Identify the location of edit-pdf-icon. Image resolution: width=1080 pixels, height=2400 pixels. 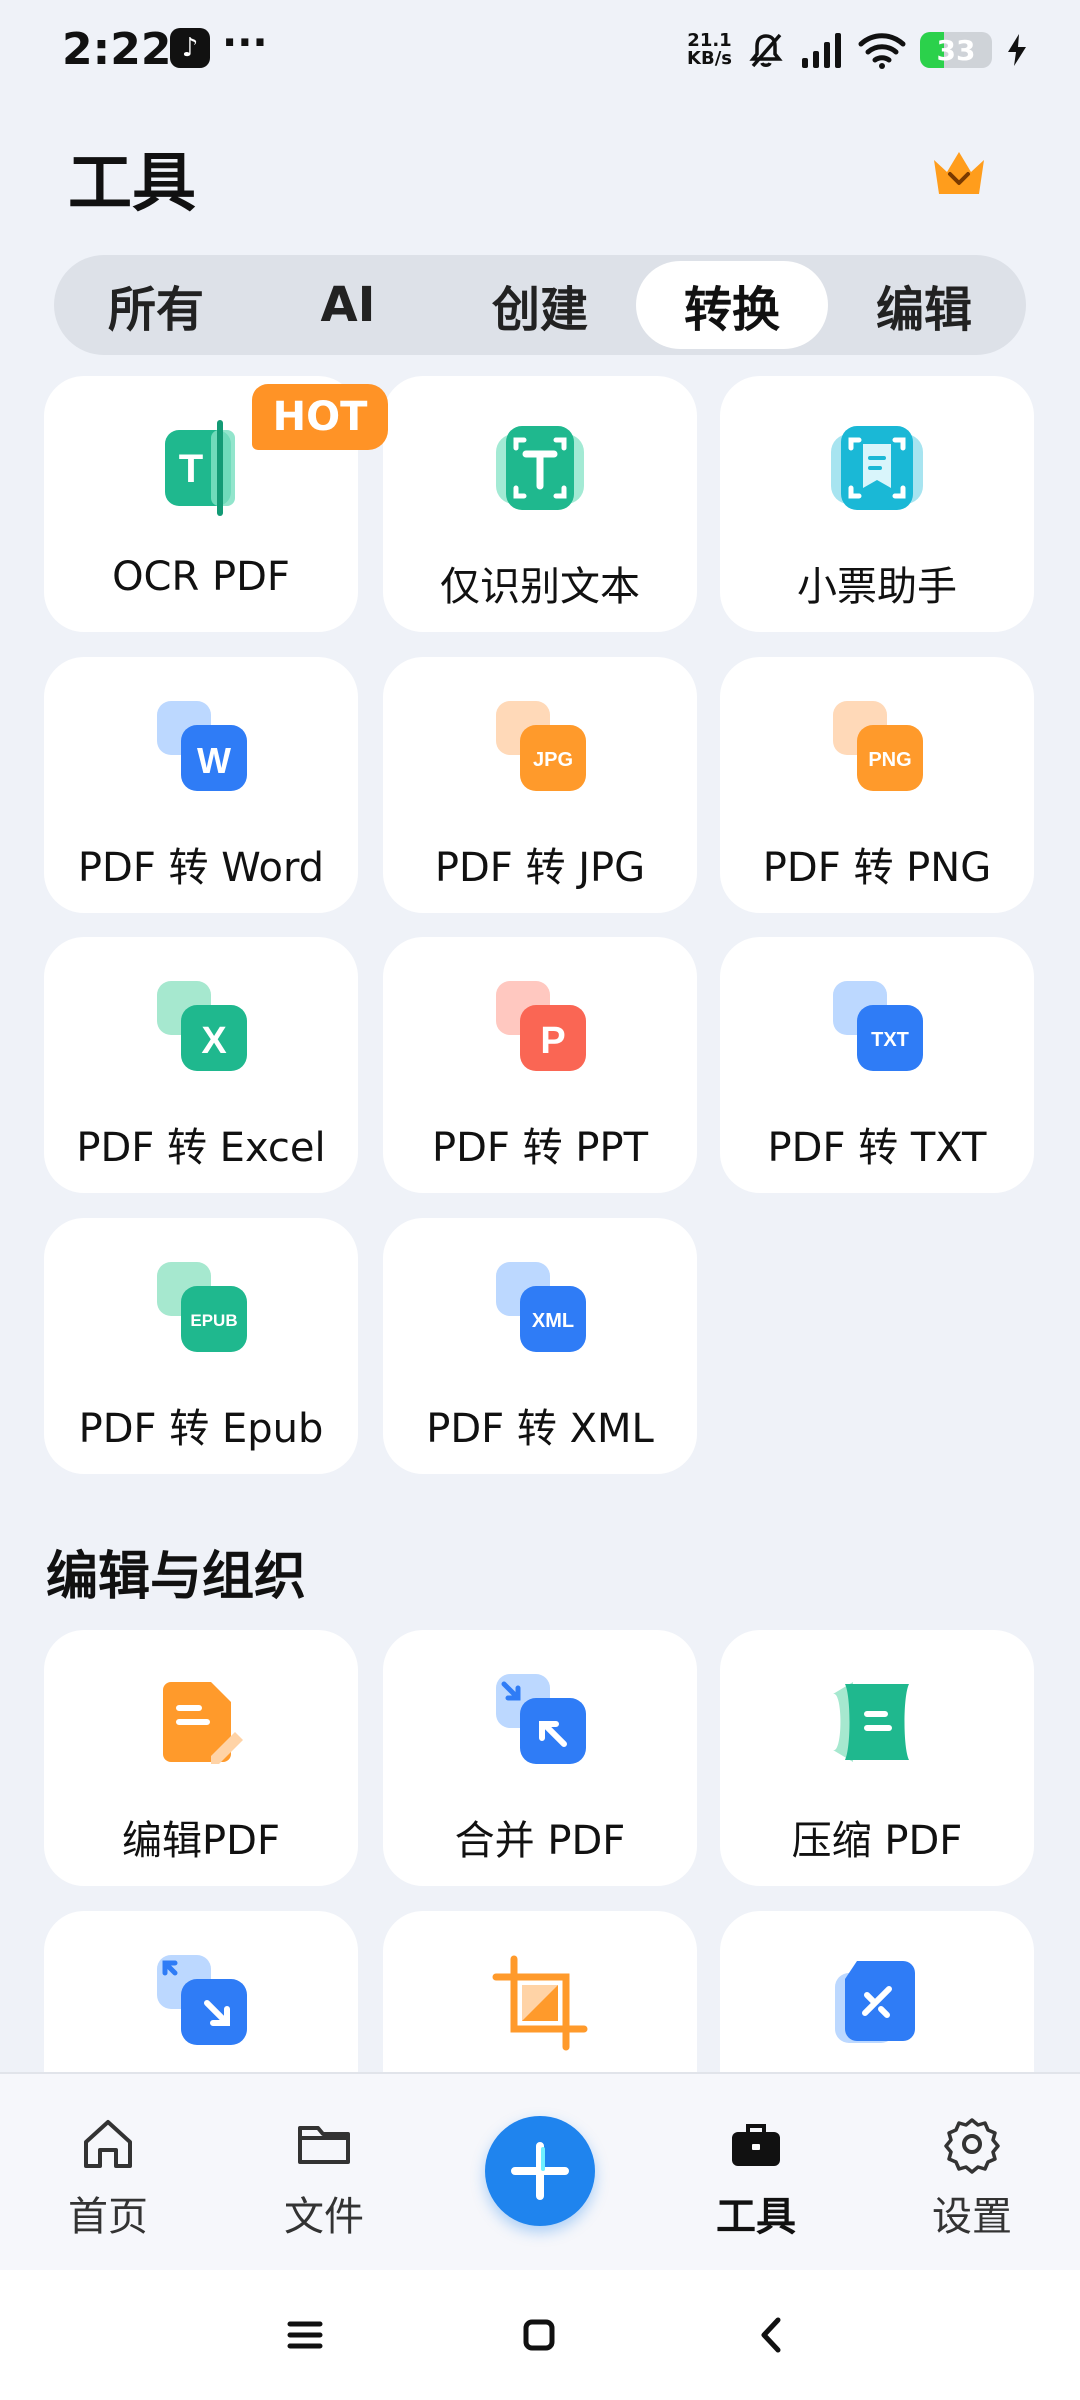
(203, 1723).